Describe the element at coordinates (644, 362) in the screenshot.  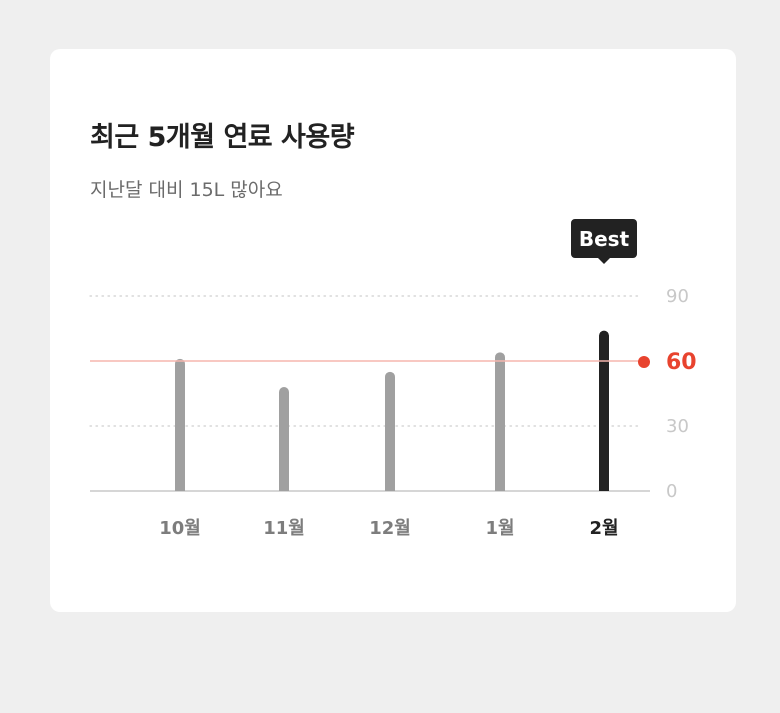
I see `reference-dot` at that location.